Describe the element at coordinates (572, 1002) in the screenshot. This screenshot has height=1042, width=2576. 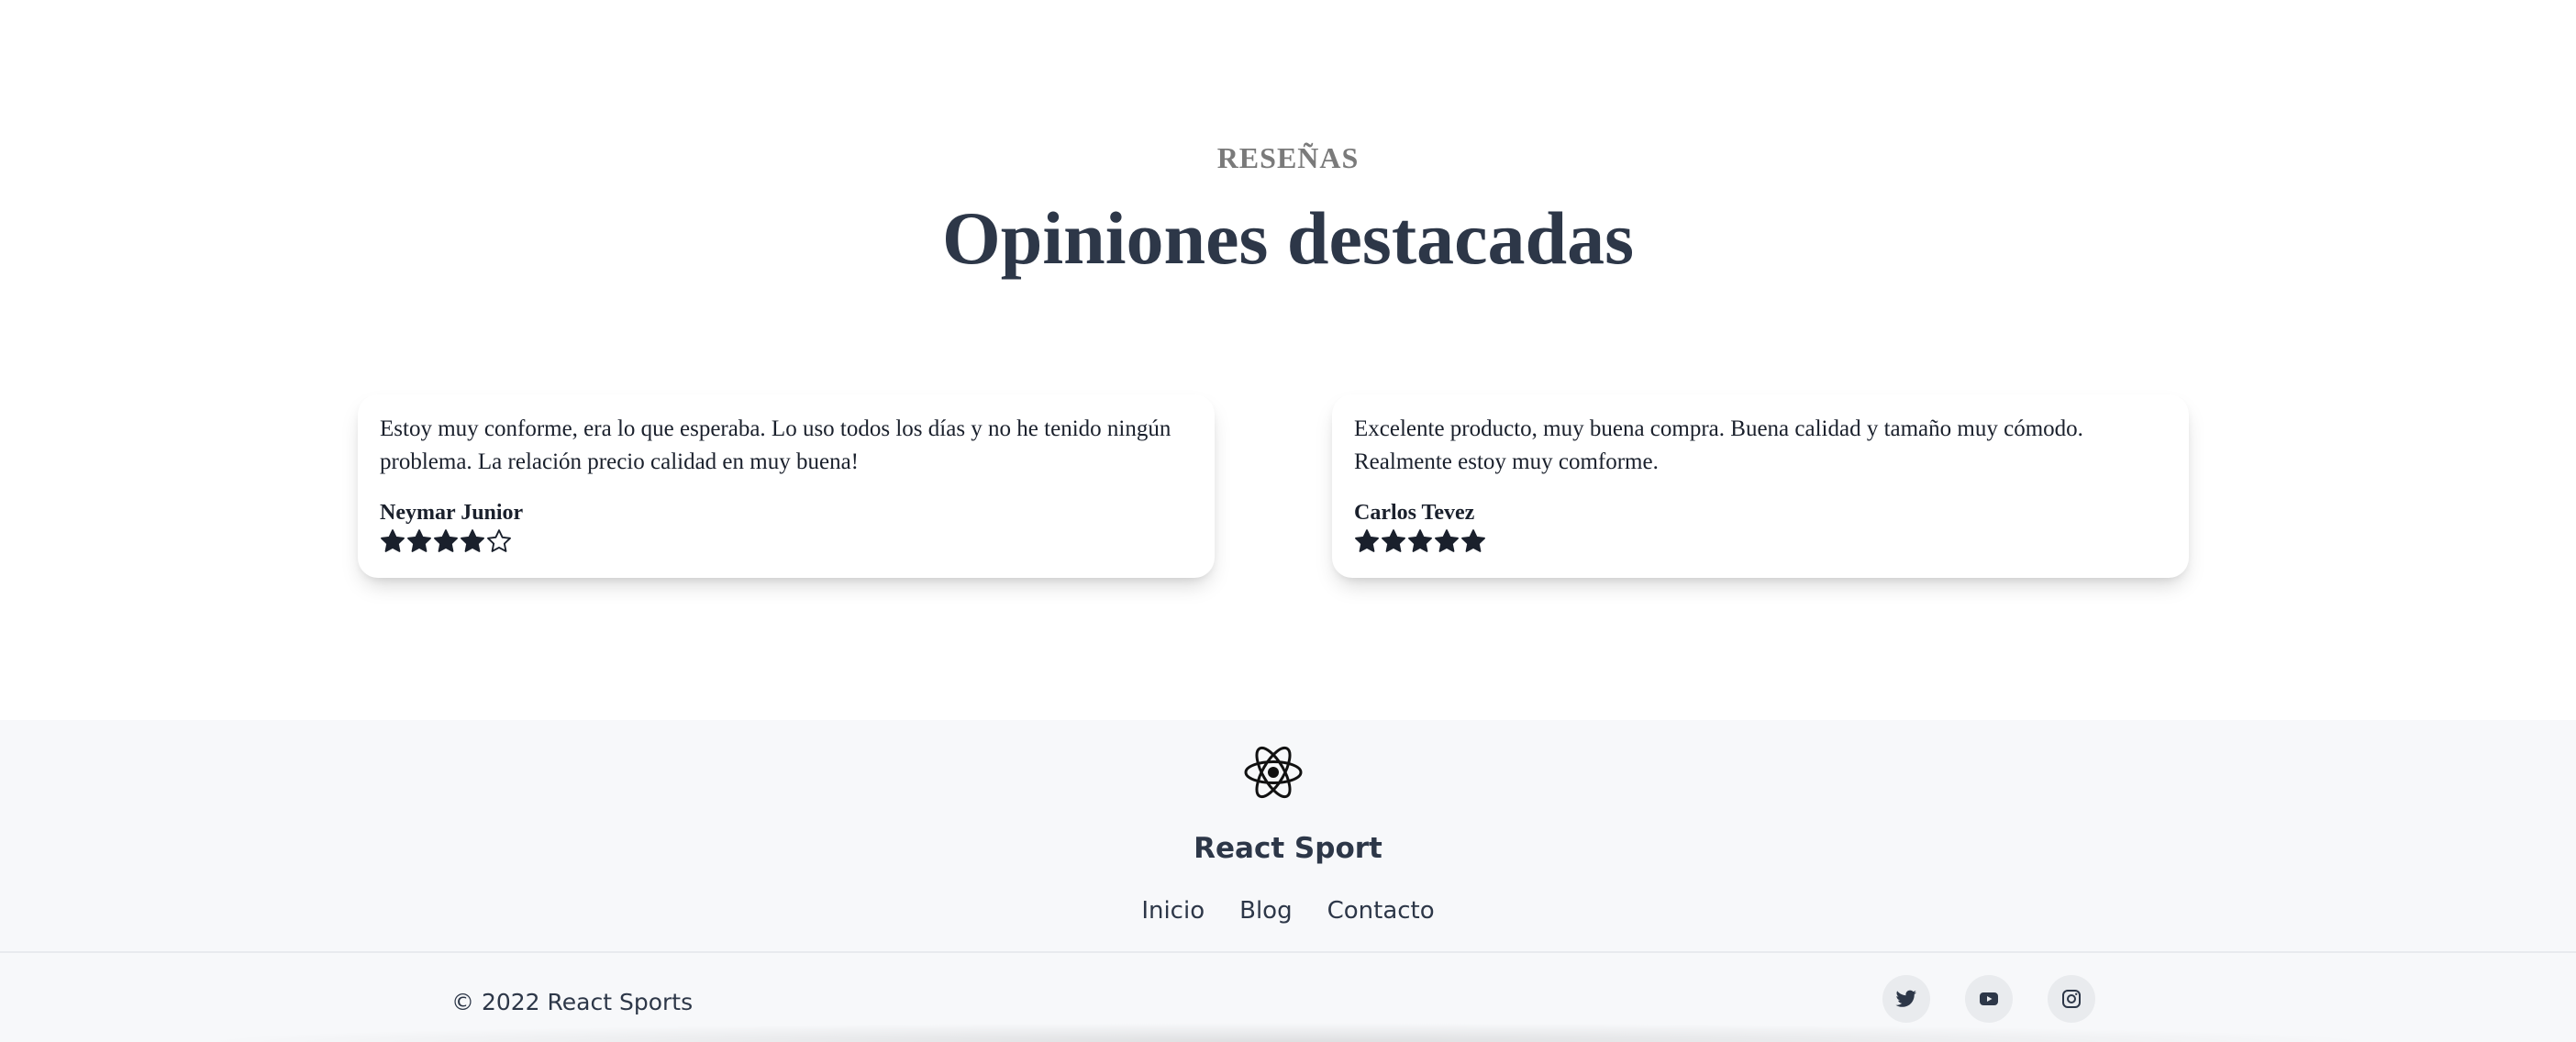
I see `copyright-text: © 2022 React Sports` at that location.